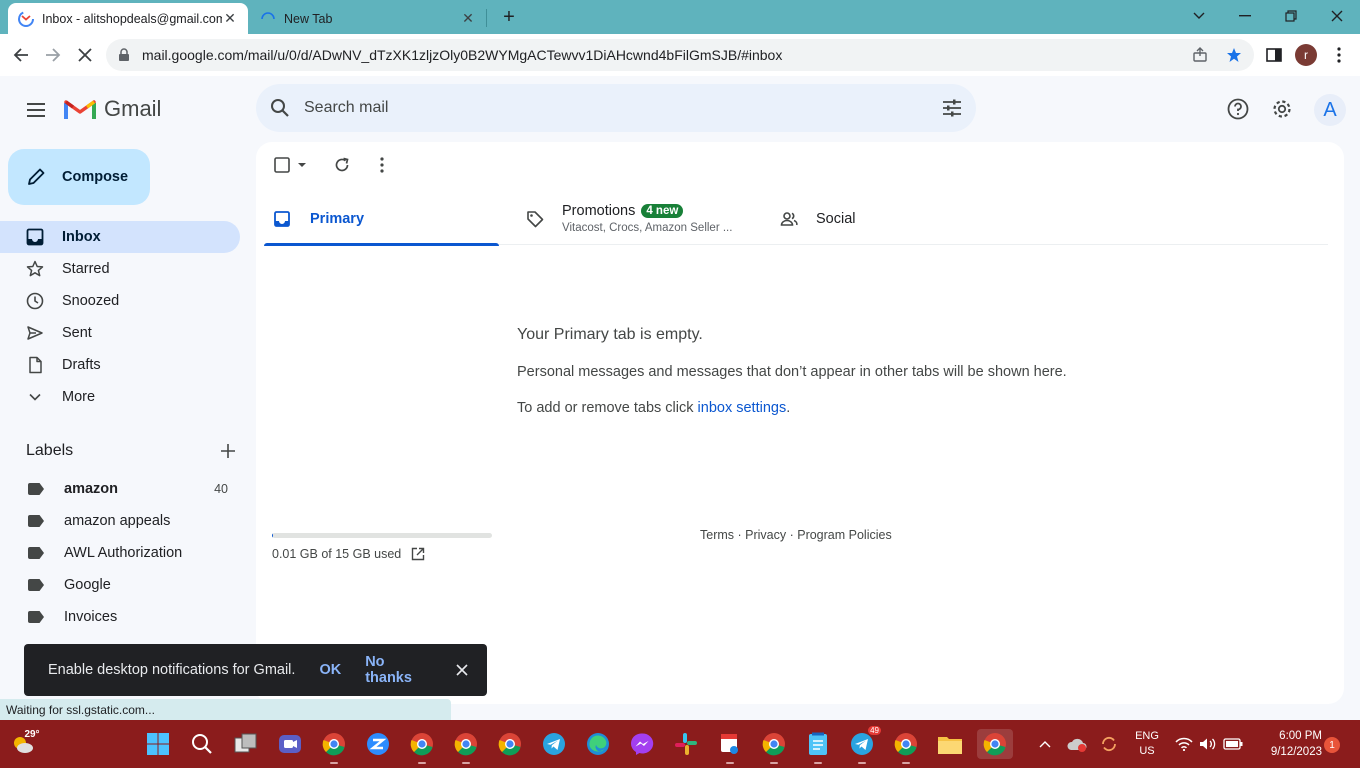 The width and height of the screenshot is (1360, 768). Describe the element at coordinates (120, 553) in the screenshot. I see `label-item-awl-authorization: AWL Authorization` at that location.